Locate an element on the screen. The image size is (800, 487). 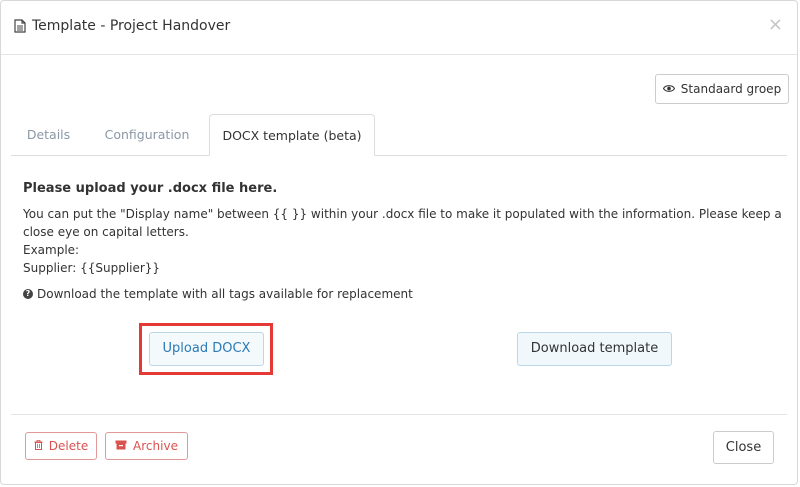
download-template-button: Download template is located at coordinates (594, 349).